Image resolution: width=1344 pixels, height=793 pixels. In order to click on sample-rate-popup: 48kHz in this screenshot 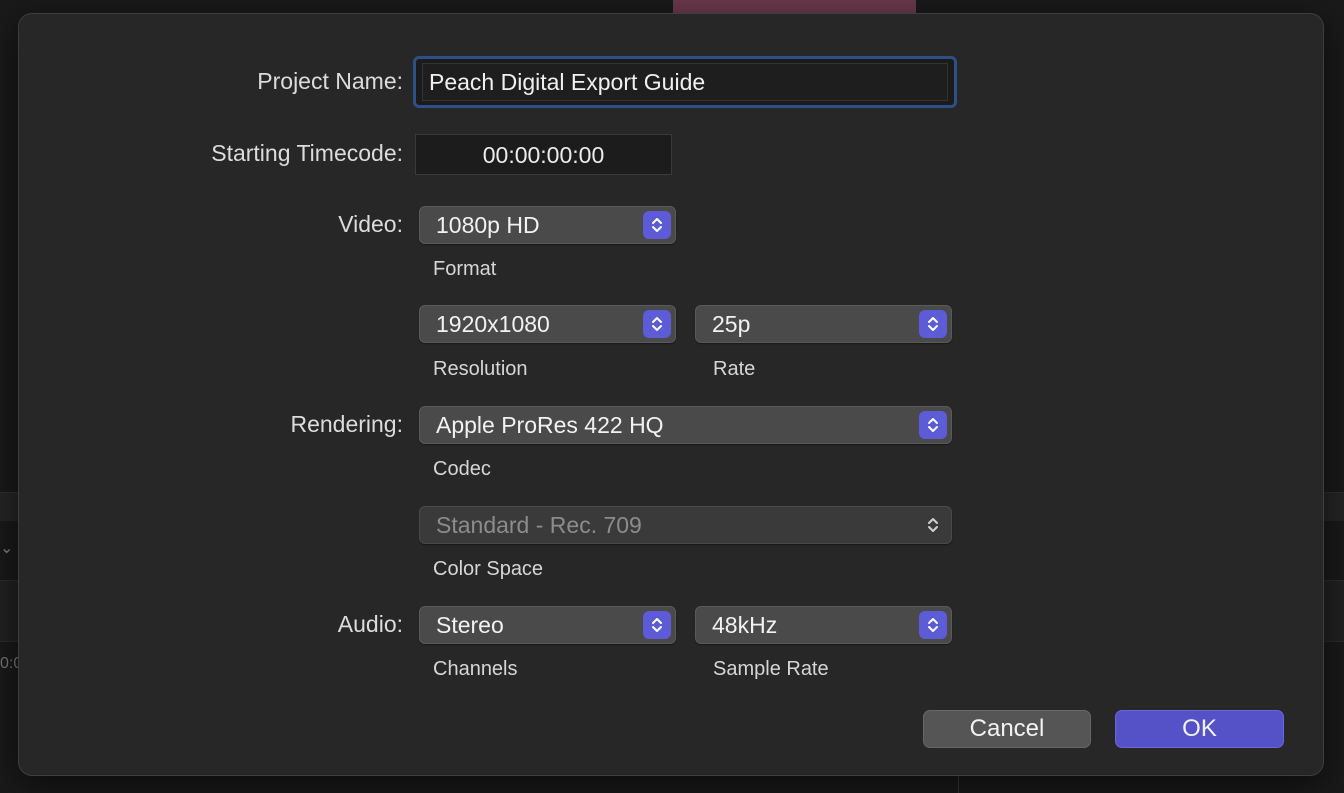, I will do `click(823, 625)`.